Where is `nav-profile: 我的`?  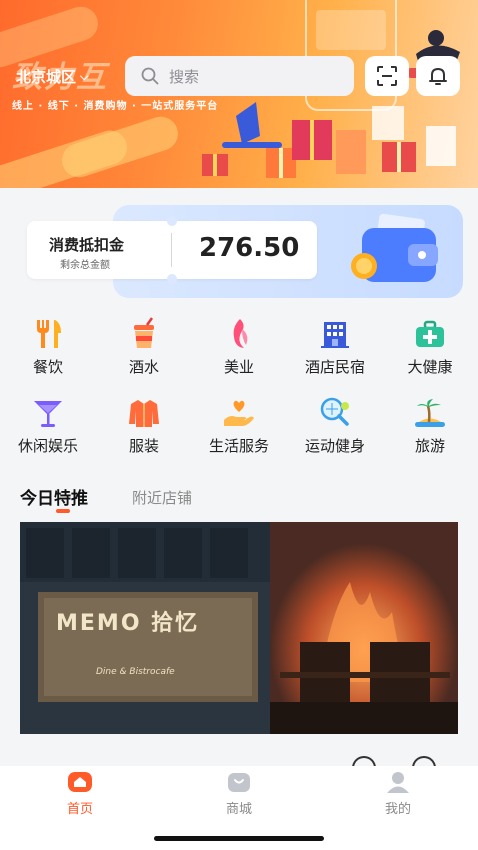 nav-profile: 我的 is located at coordinates (398, 793).